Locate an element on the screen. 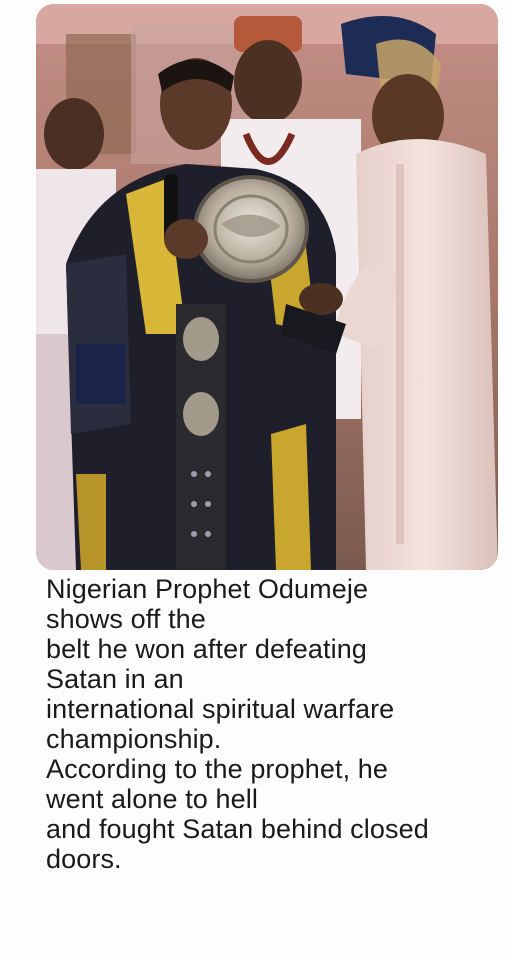  caption-line: and fought Satan behind closed is located at coordinates (237, 829).